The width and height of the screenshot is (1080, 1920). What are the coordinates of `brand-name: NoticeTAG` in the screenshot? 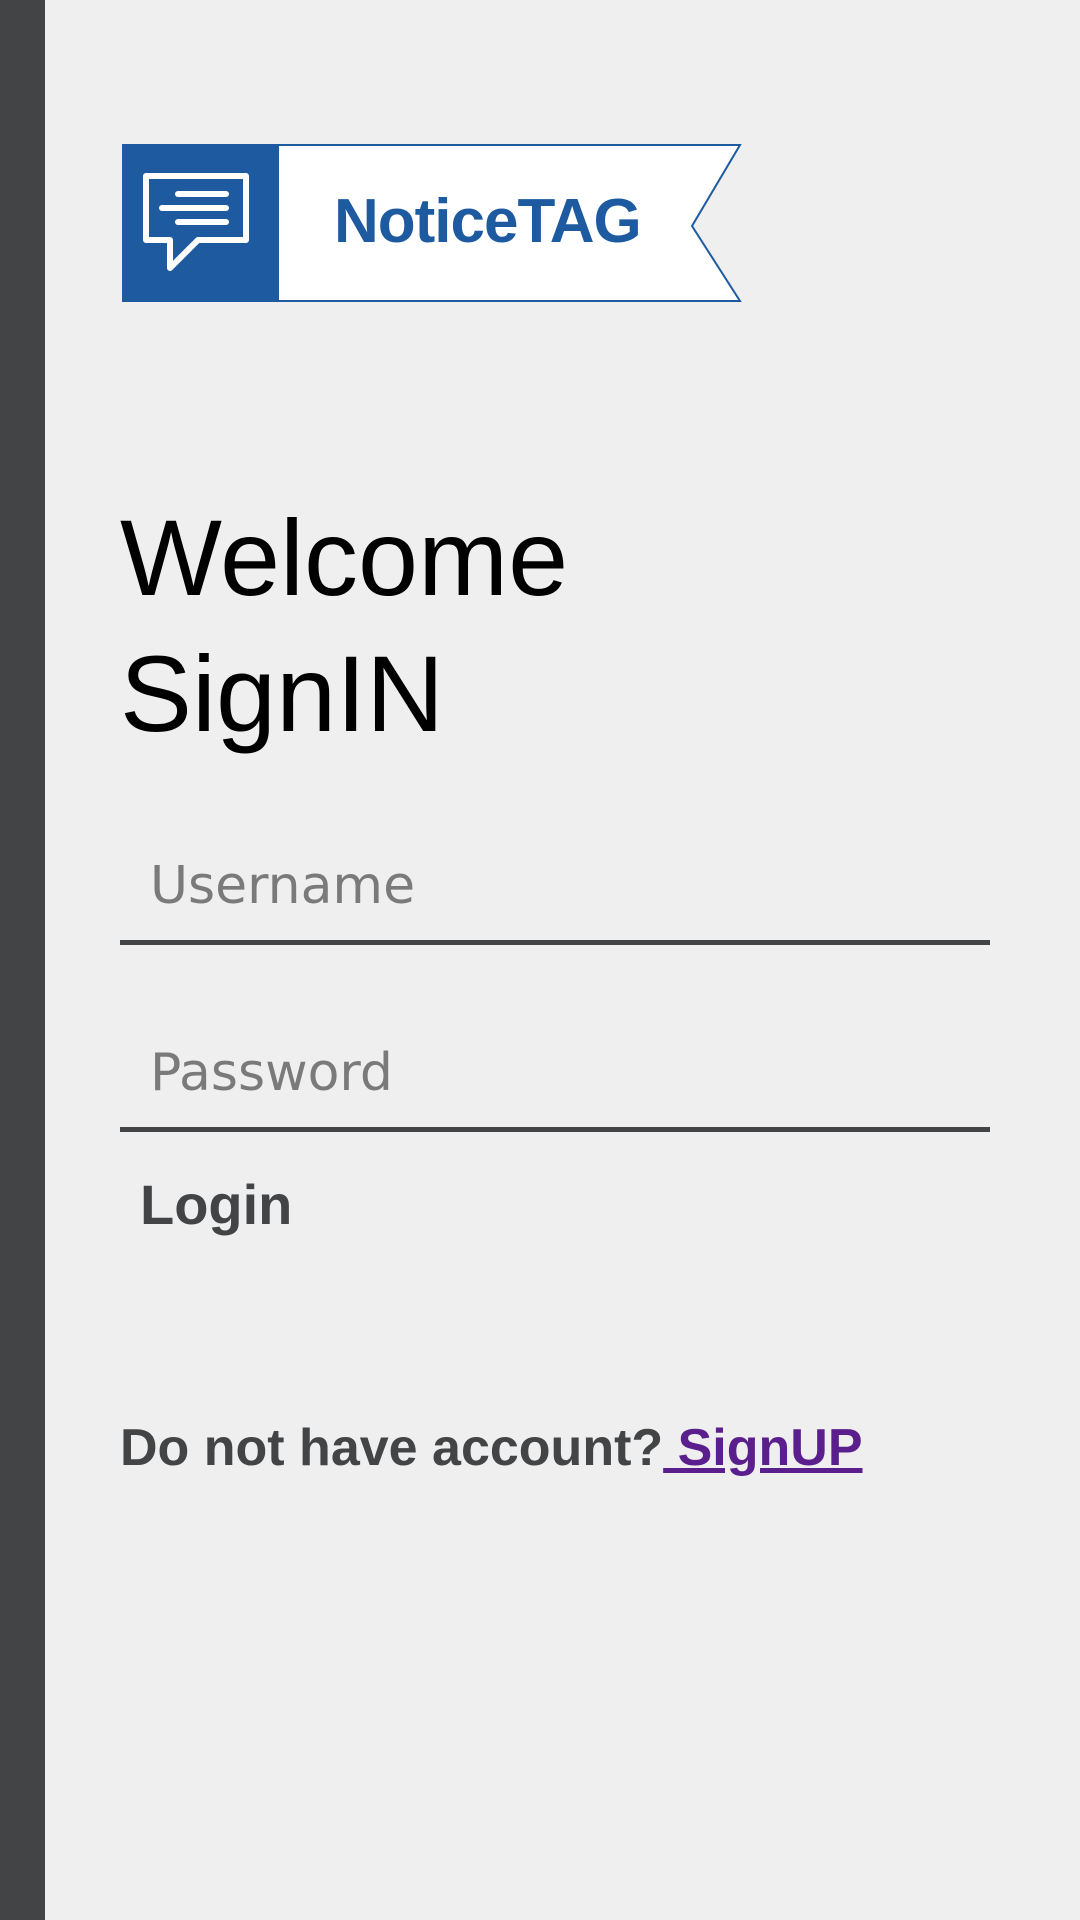 It's located at (488, 221).